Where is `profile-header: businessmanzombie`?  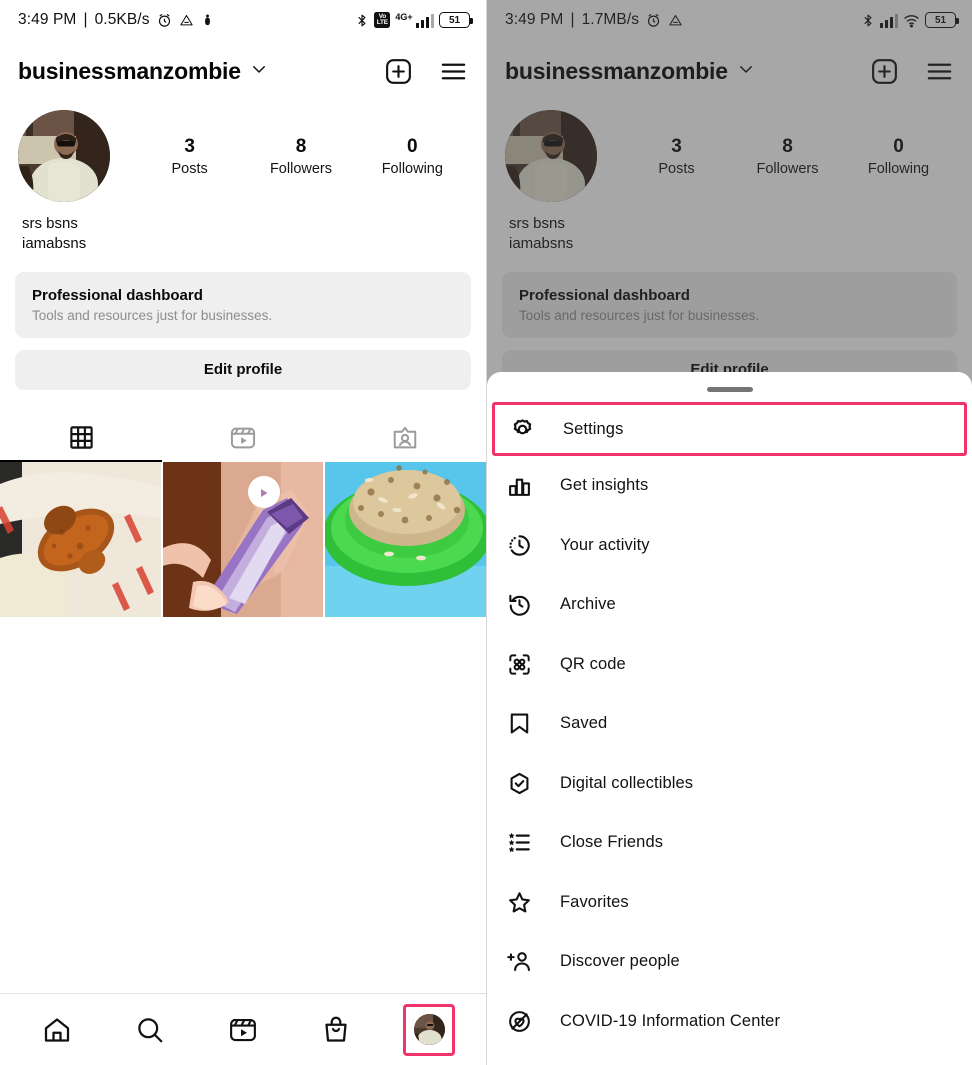 profile-header: businessmanzombie is located at coordinates (243, 71).